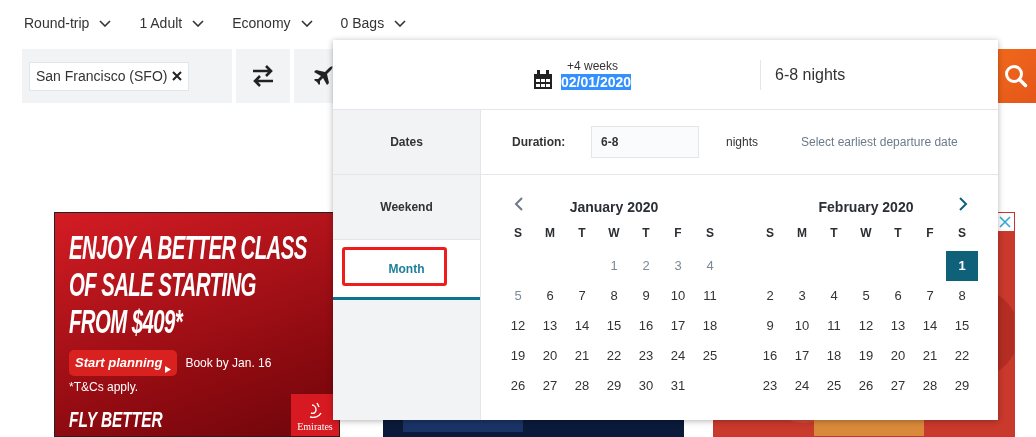 This screenshot has height=437, width=1036. I want to click on day-cell-text: 1, so click(614, 266).